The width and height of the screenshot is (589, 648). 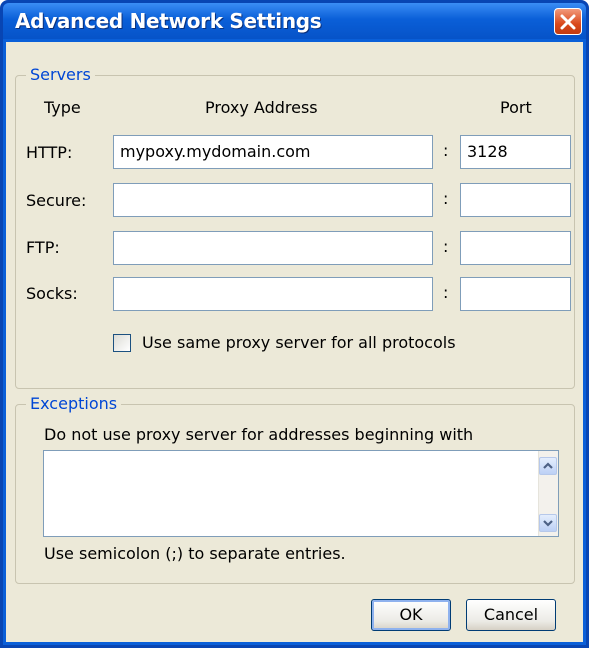 I want to click on http-address-input: mypoxy.mydomain.com, so click(x=273, y=152).